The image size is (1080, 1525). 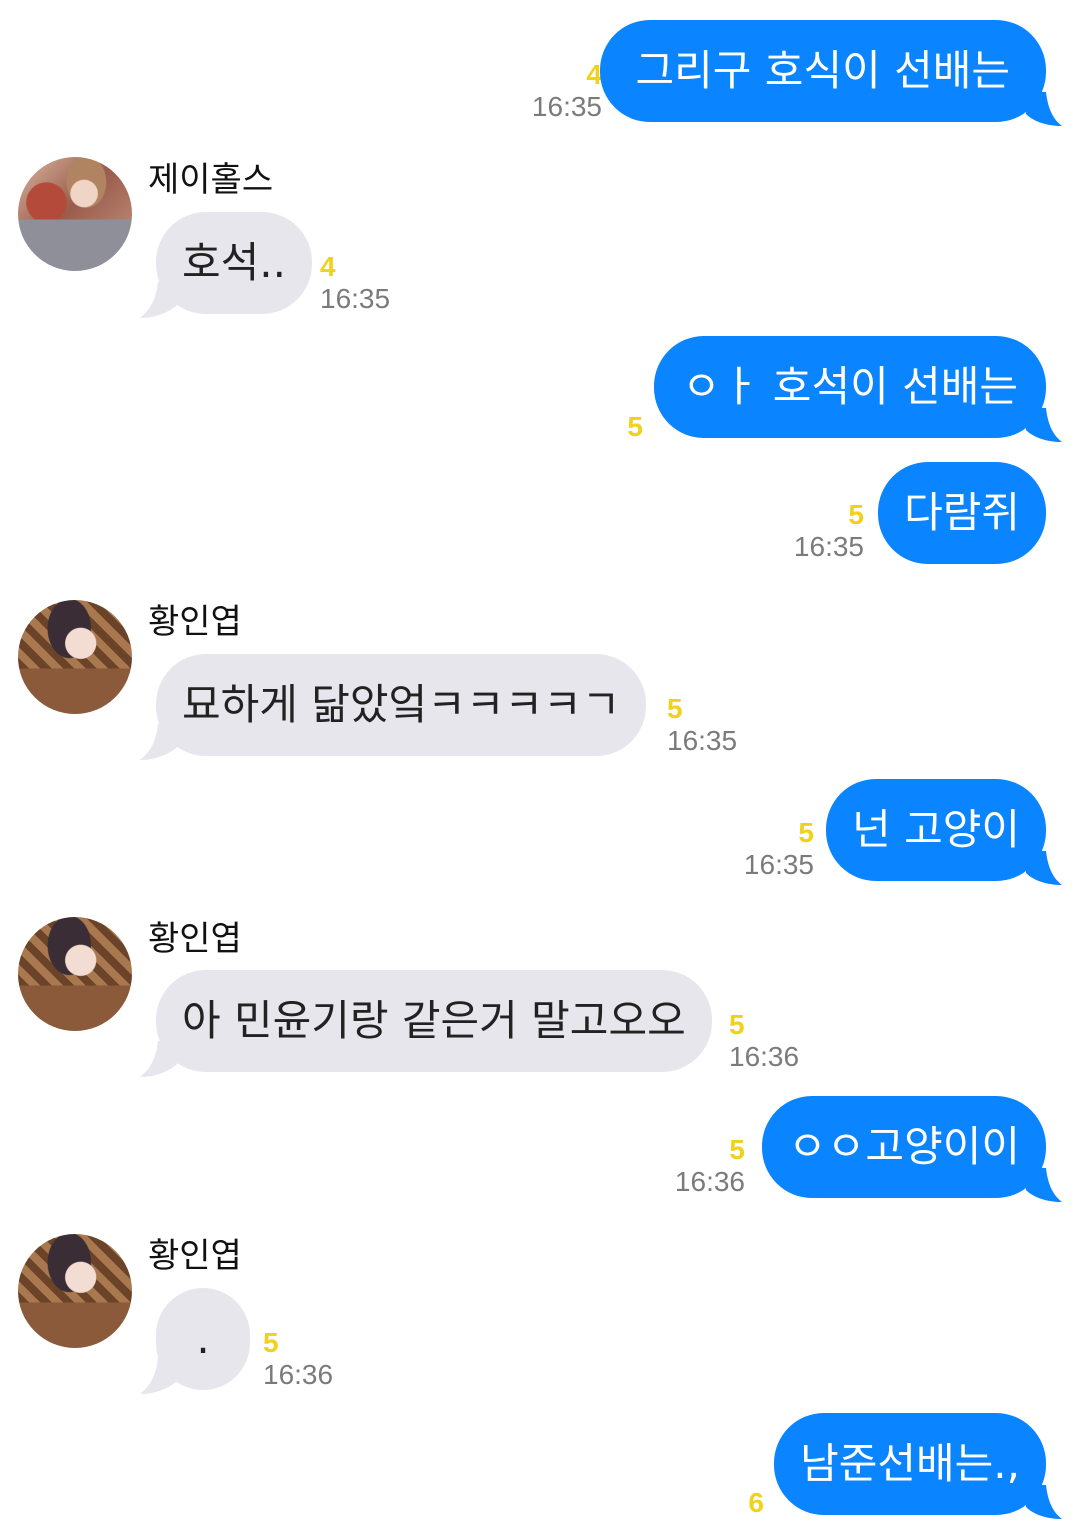 I want to click on sender-name: 제이홀스, so click(x=211, y=180).